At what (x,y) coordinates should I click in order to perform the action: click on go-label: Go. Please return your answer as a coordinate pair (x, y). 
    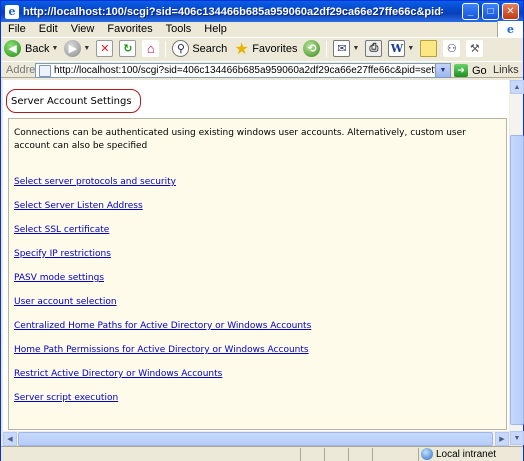
    Looking at the image, I should click on (479, 70).